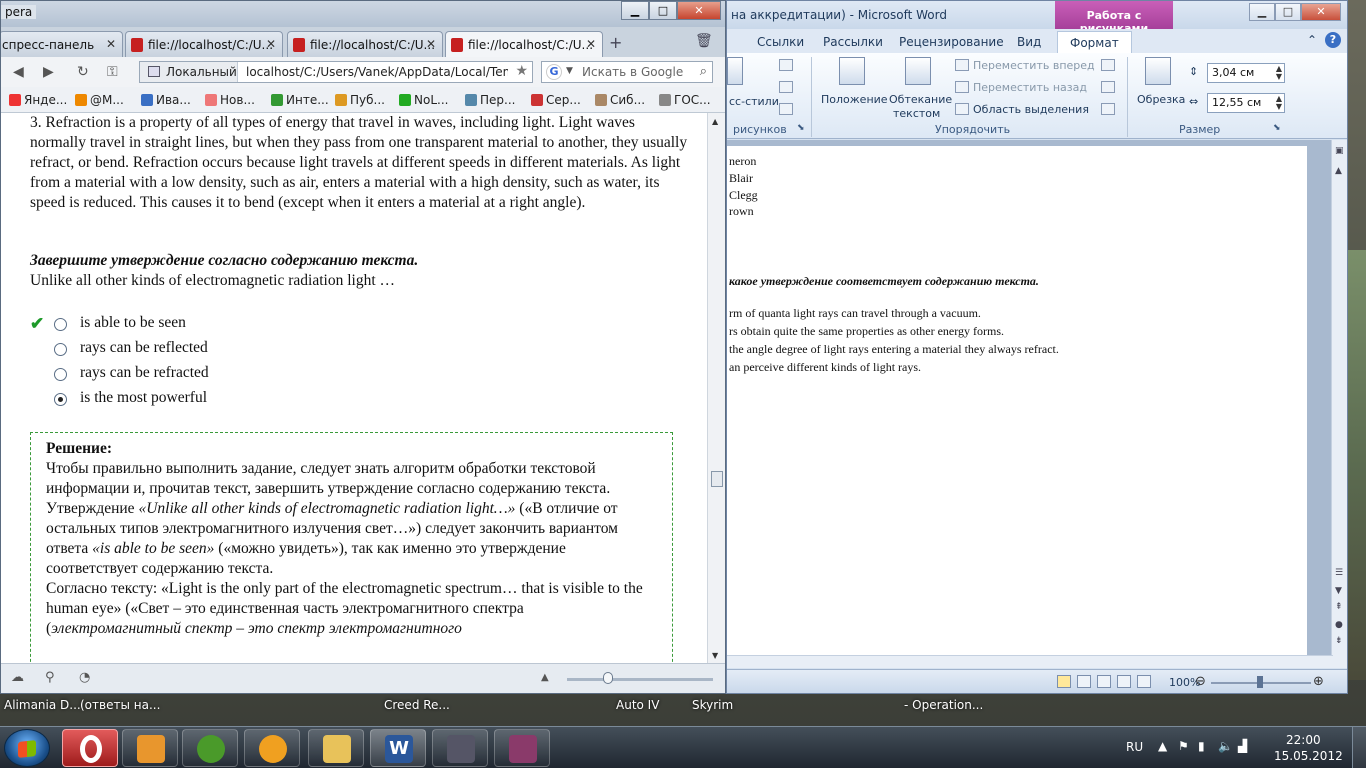  Describe the element at coordinates (754, 101) in the screenshot. I see `picture-styles-label: сс-стили` at that location.